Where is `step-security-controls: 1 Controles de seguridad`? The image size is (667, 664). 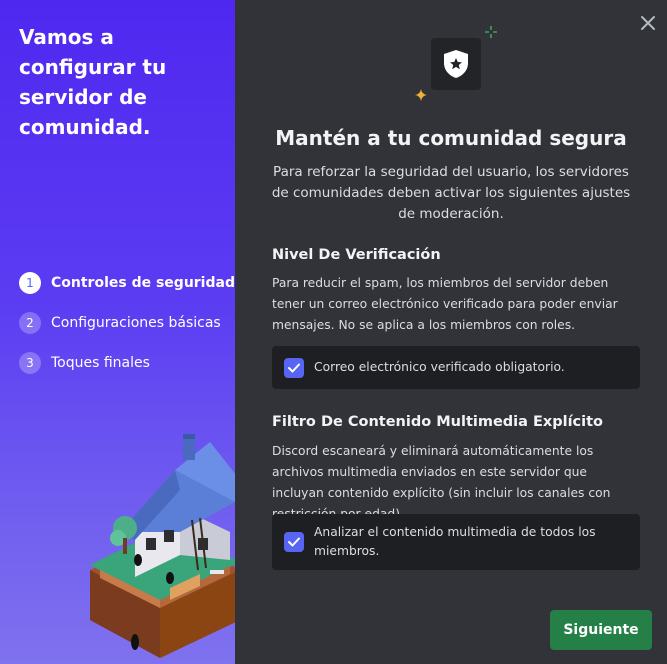
step-security-controls: 1 Controles de seguridad is located at coordinates (127, 283).